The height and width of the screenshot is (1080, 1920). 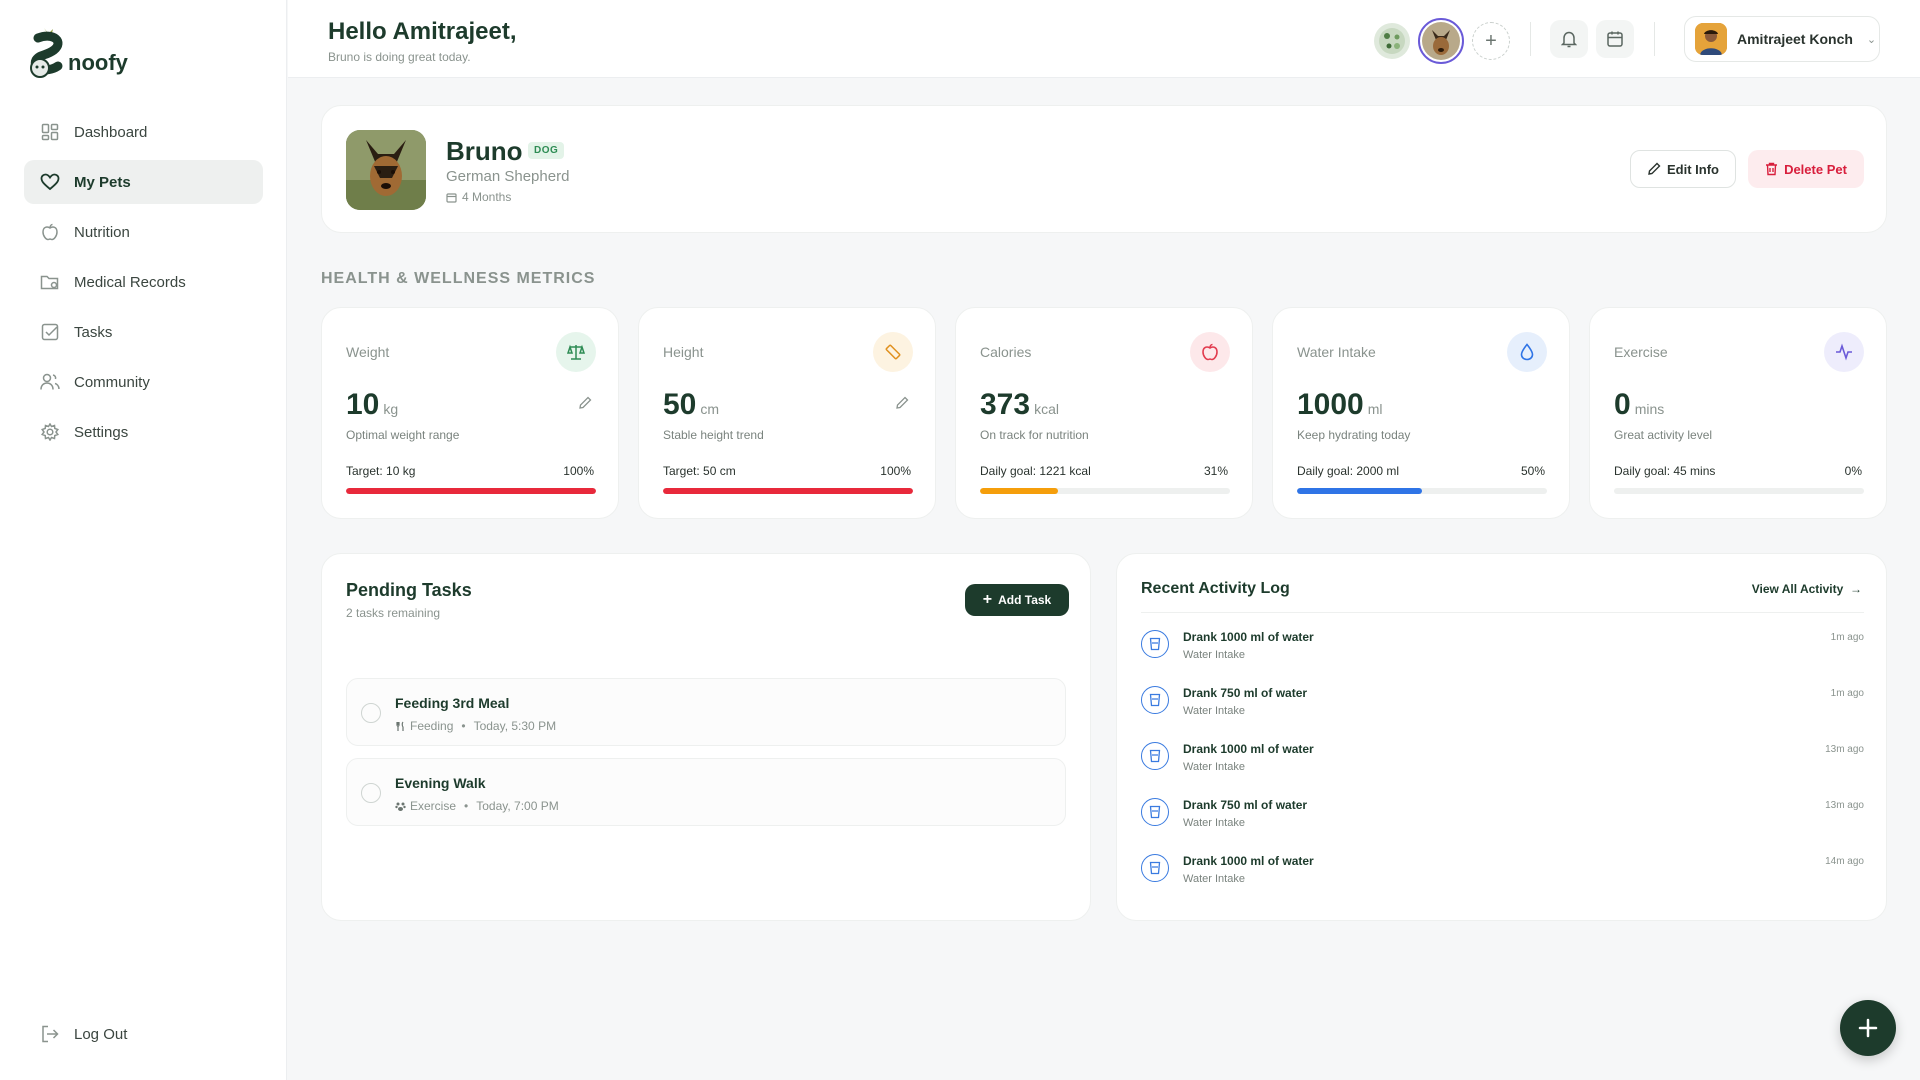 I want to click on grid-icon, so click(x=50, y=132).